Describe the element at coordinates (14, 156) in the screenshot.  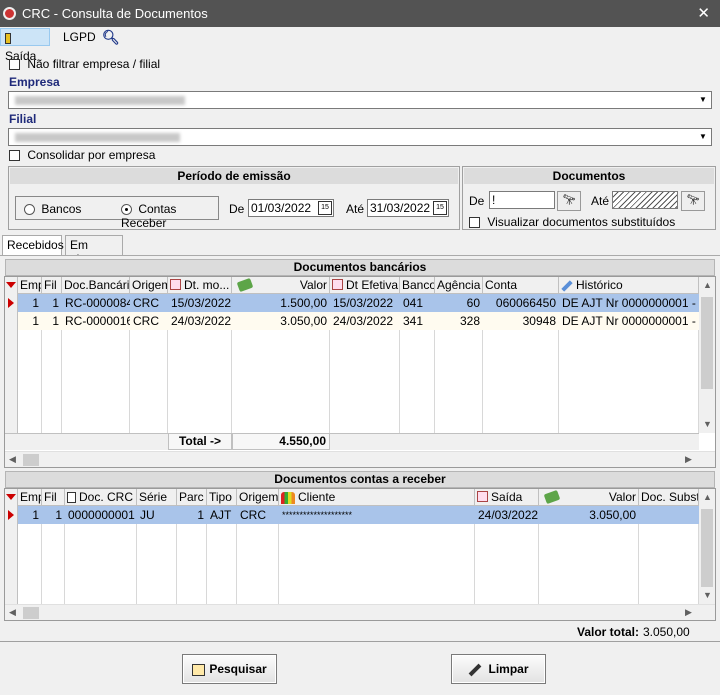
I see `consolidar-checkbox` at that location.